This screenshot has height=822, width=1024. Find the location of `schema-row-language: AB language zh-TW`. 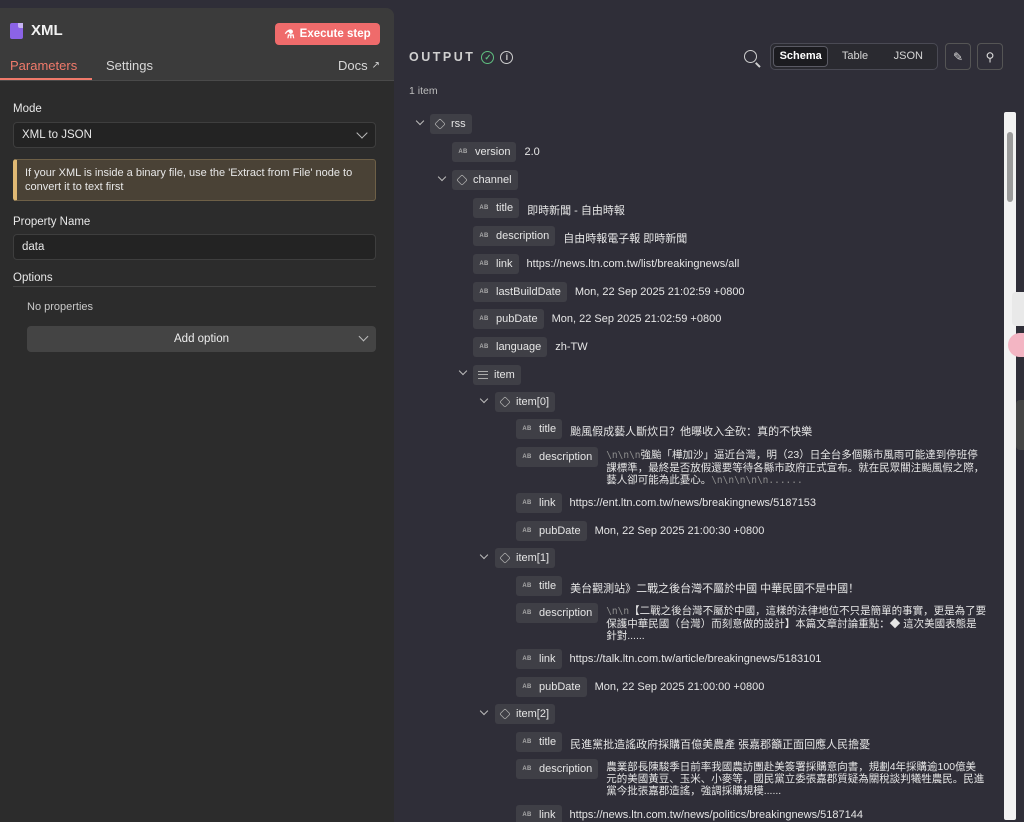

schema-row-language: AB language zh-TW is located at coordinates (530, 347).